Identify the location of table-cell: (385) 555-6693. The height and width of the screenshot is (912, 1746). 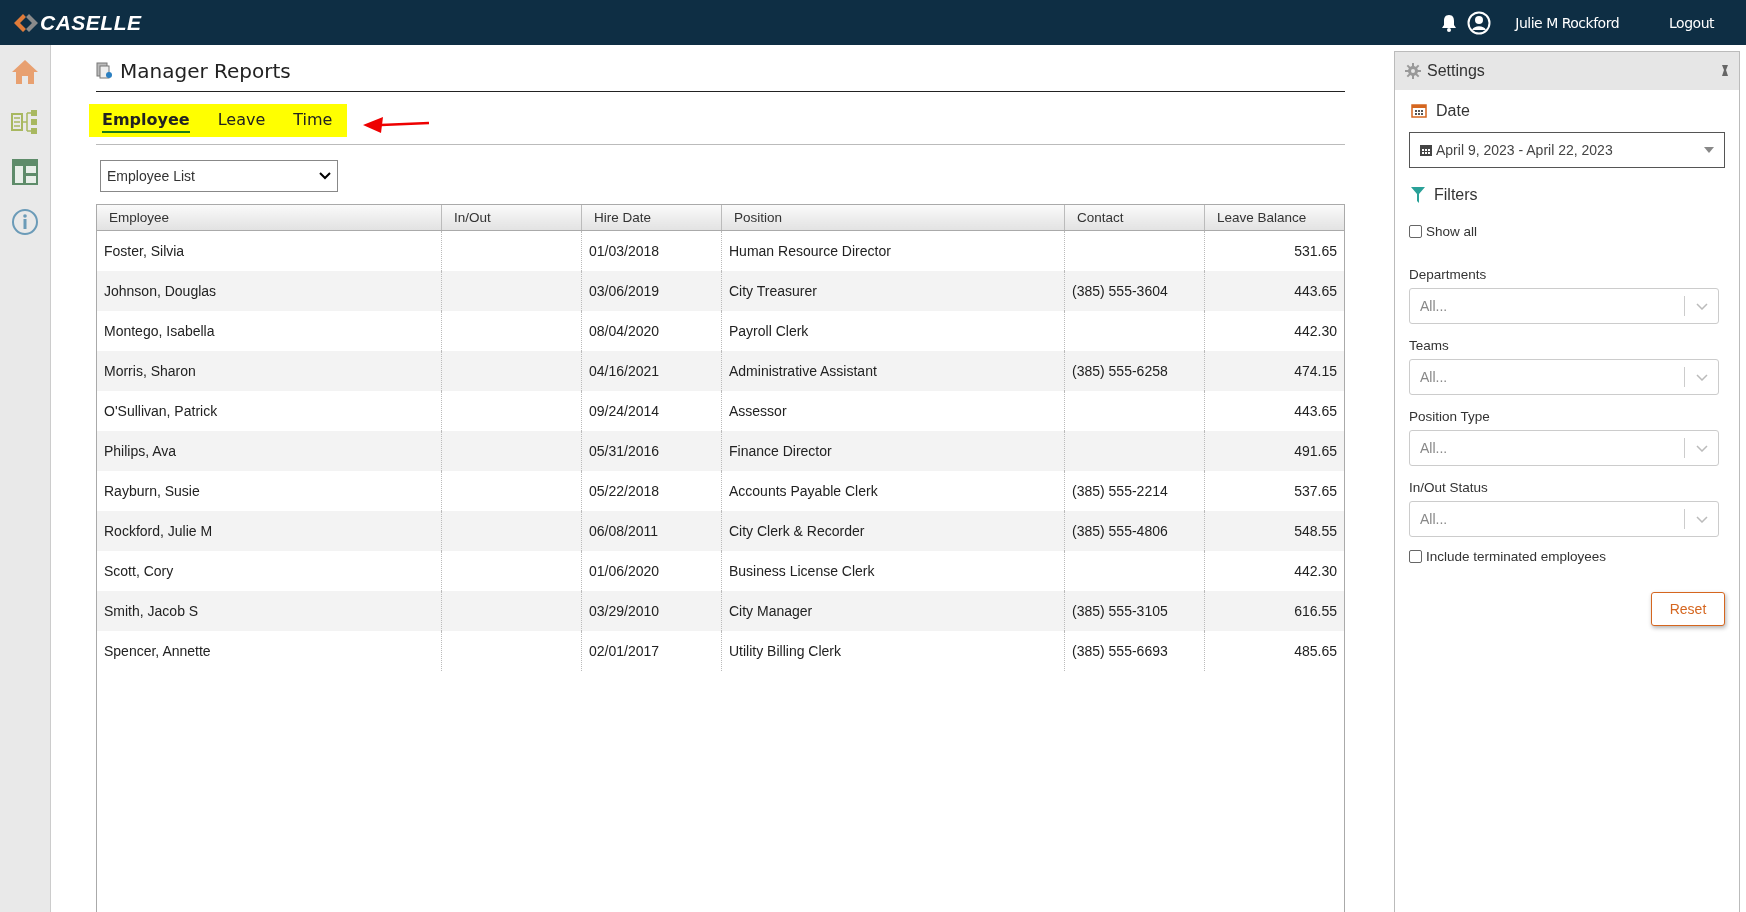
(1134, 651).